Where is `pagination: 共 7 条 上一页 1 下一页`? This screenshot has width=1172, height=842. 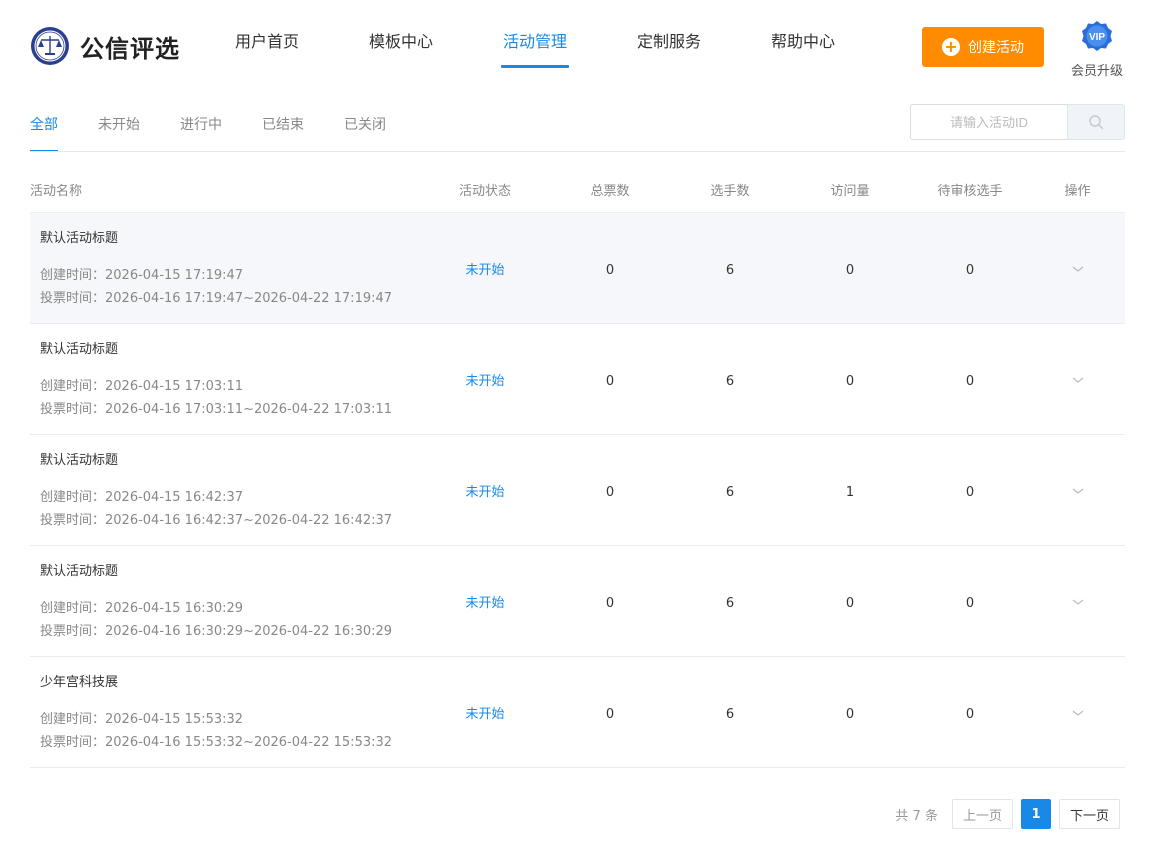 pagination: 共 7 条 上一页 1 下一页 is located at coordinates (1007, 814).